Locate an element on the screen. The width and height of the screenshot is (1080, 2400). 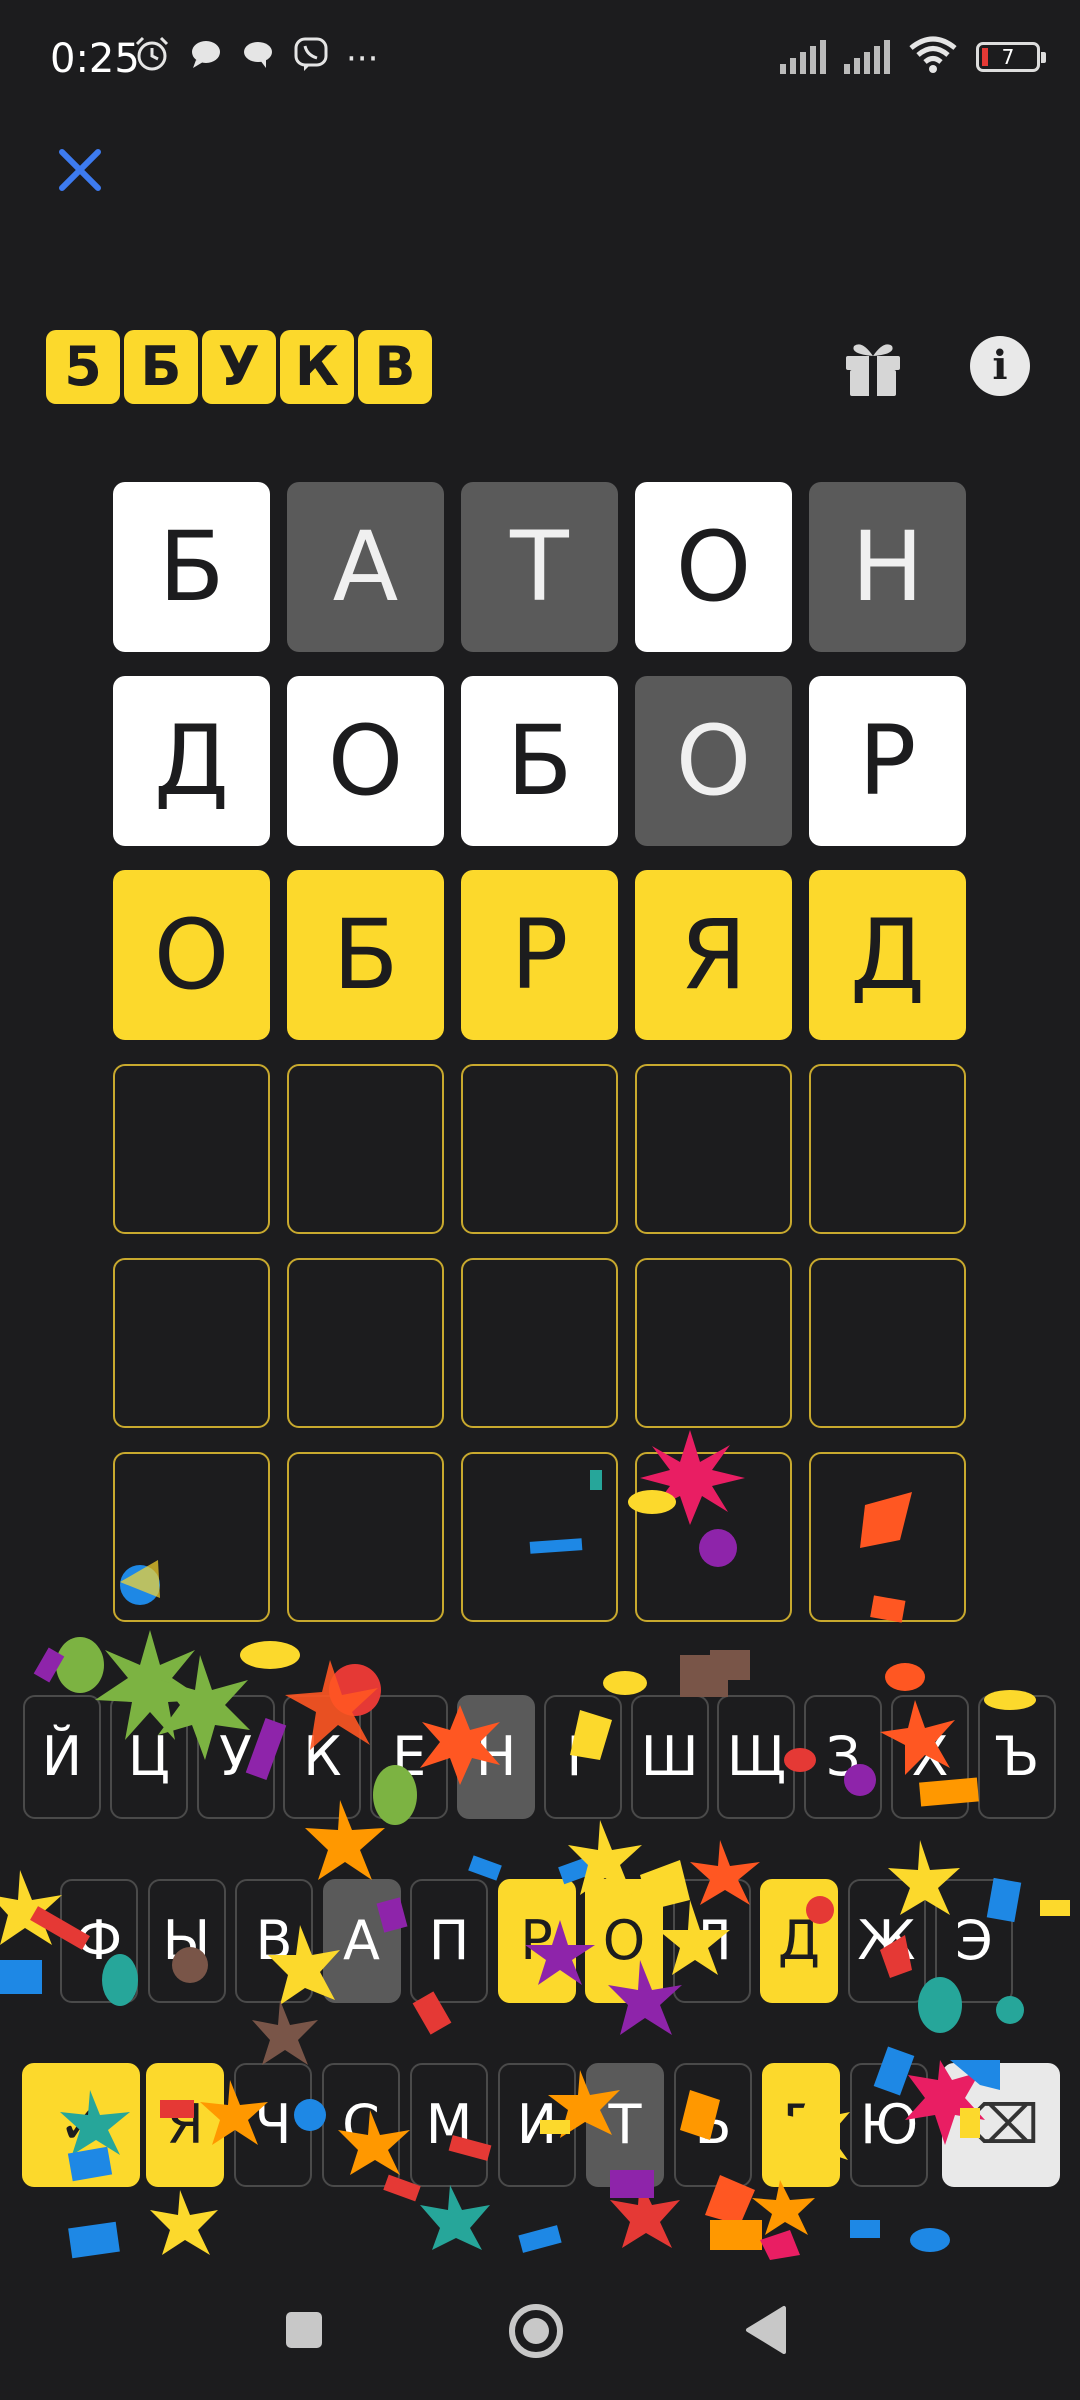
key-Б: Б is located at coordinates (801, 2125).